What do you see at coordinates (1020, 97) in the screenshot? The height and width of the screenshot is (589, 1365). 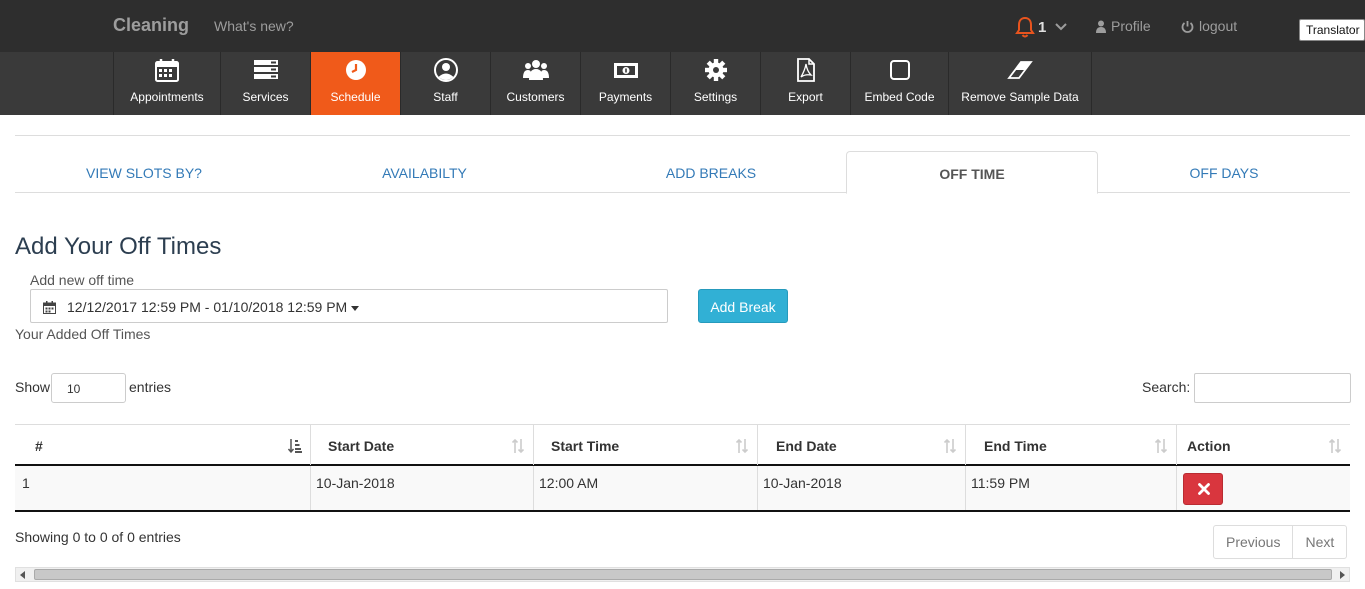 I see `nav-label: Remove Sample Data` at bounding box center [1020, 97].